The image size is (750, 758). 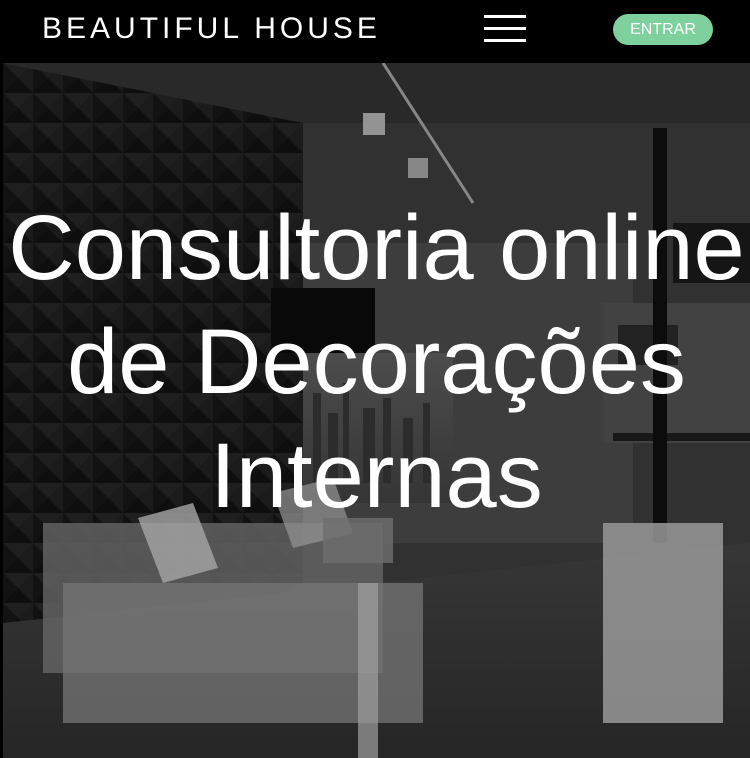 I want to click on hamburger-menu-icon, so click(x=505, y=29).